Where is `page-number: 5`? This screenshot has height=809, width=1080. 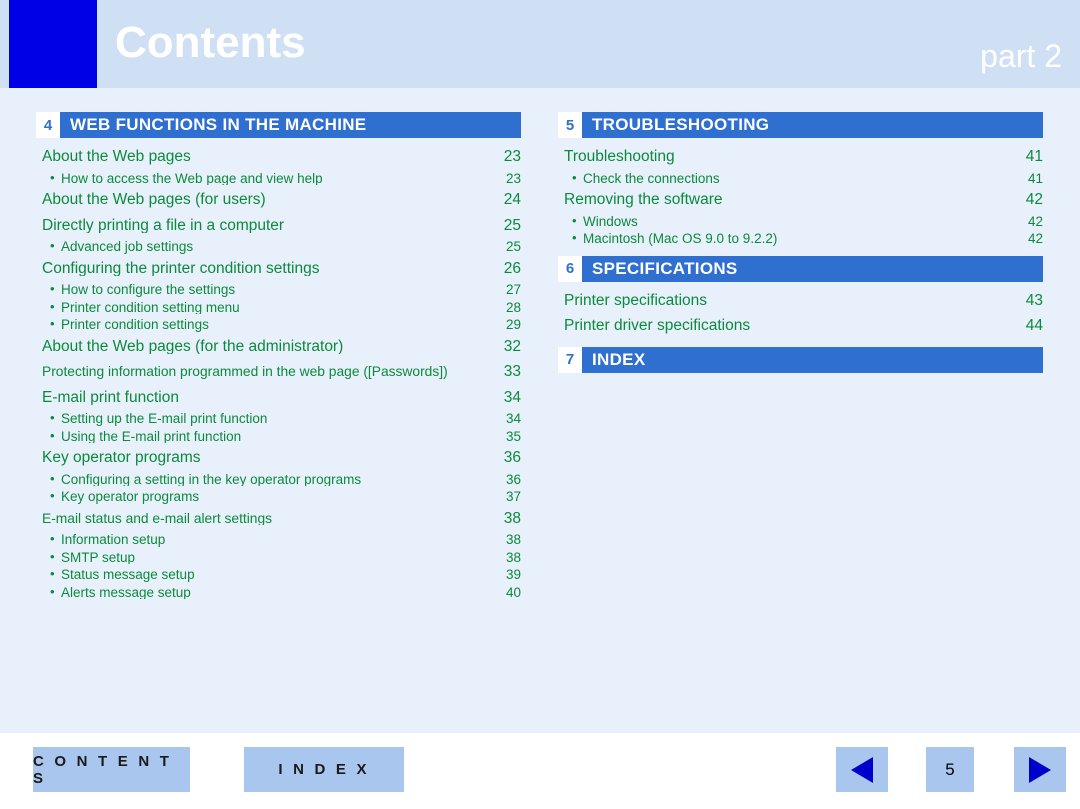
page-number: 5 is located at coordinates (950, 769).